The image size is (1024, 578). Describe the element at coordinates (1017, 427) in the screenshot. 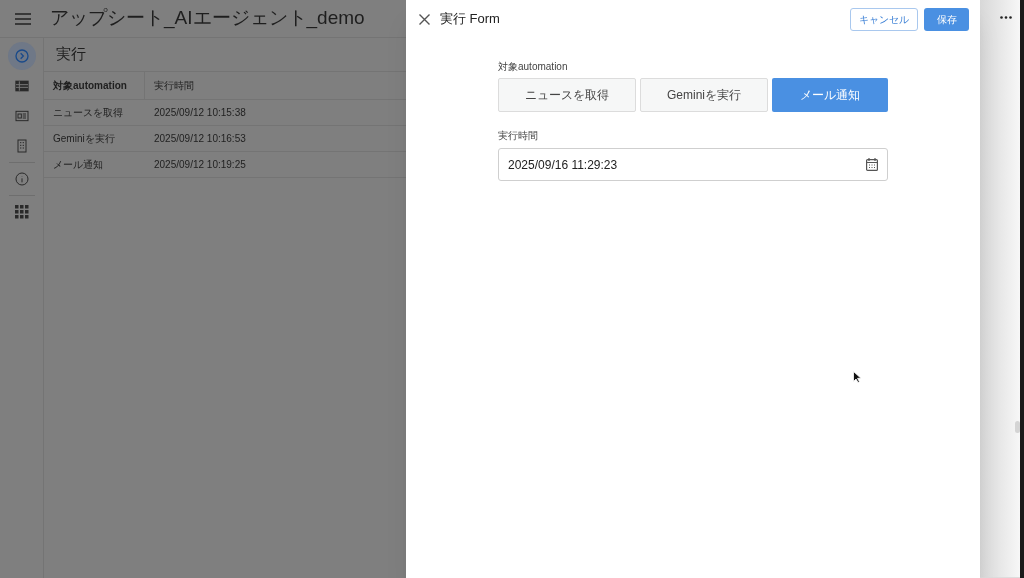

I see `scrollbar-thumb` at that location.